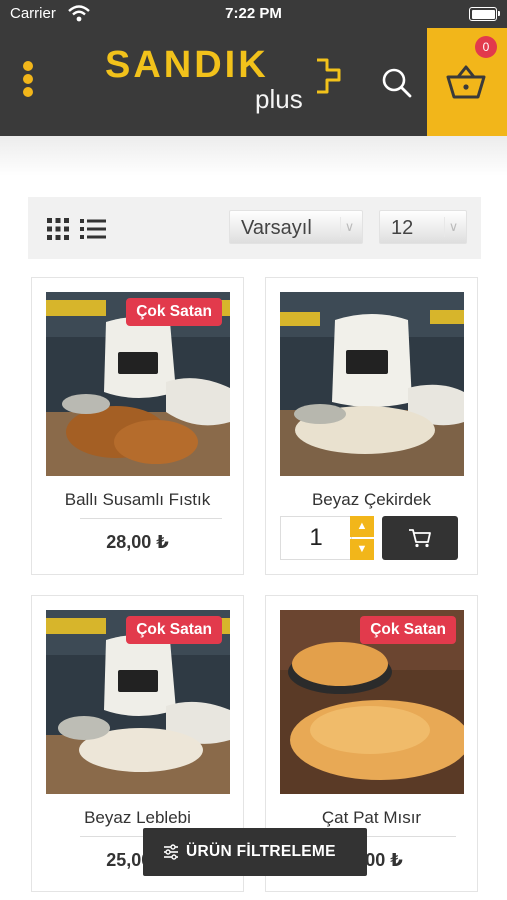  I want to click on product-card: Beyaz Çekirdek 1 ▲ ▼, so click(371, 426).